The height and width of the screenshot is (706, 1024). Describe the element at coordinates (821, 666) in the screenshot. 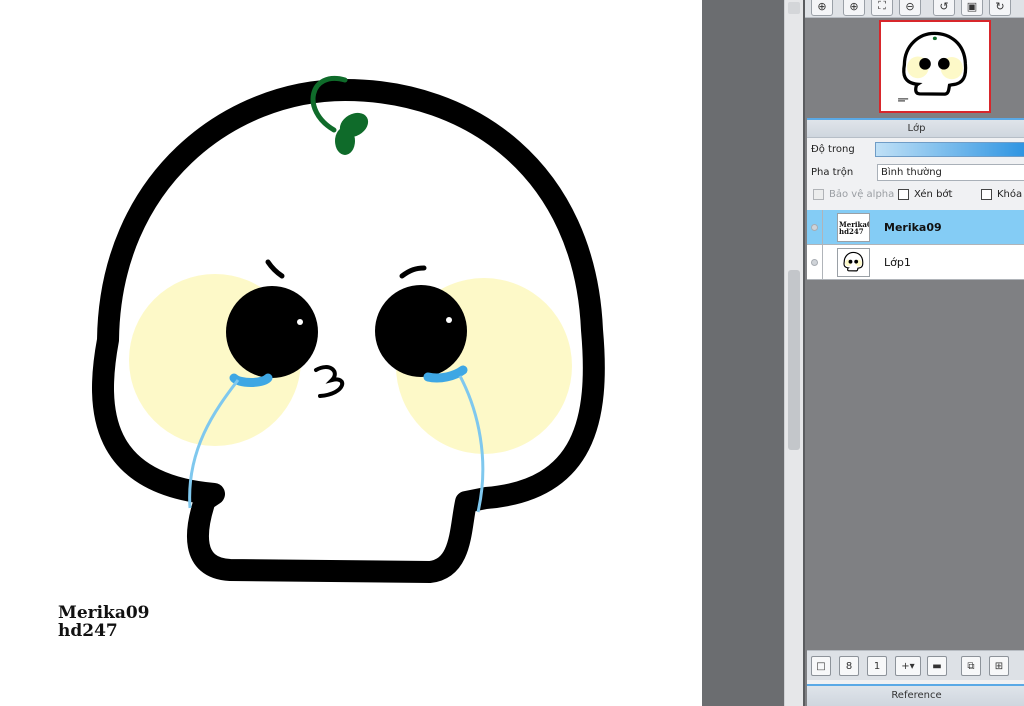

I see `new-layer-icon: □` at that location.